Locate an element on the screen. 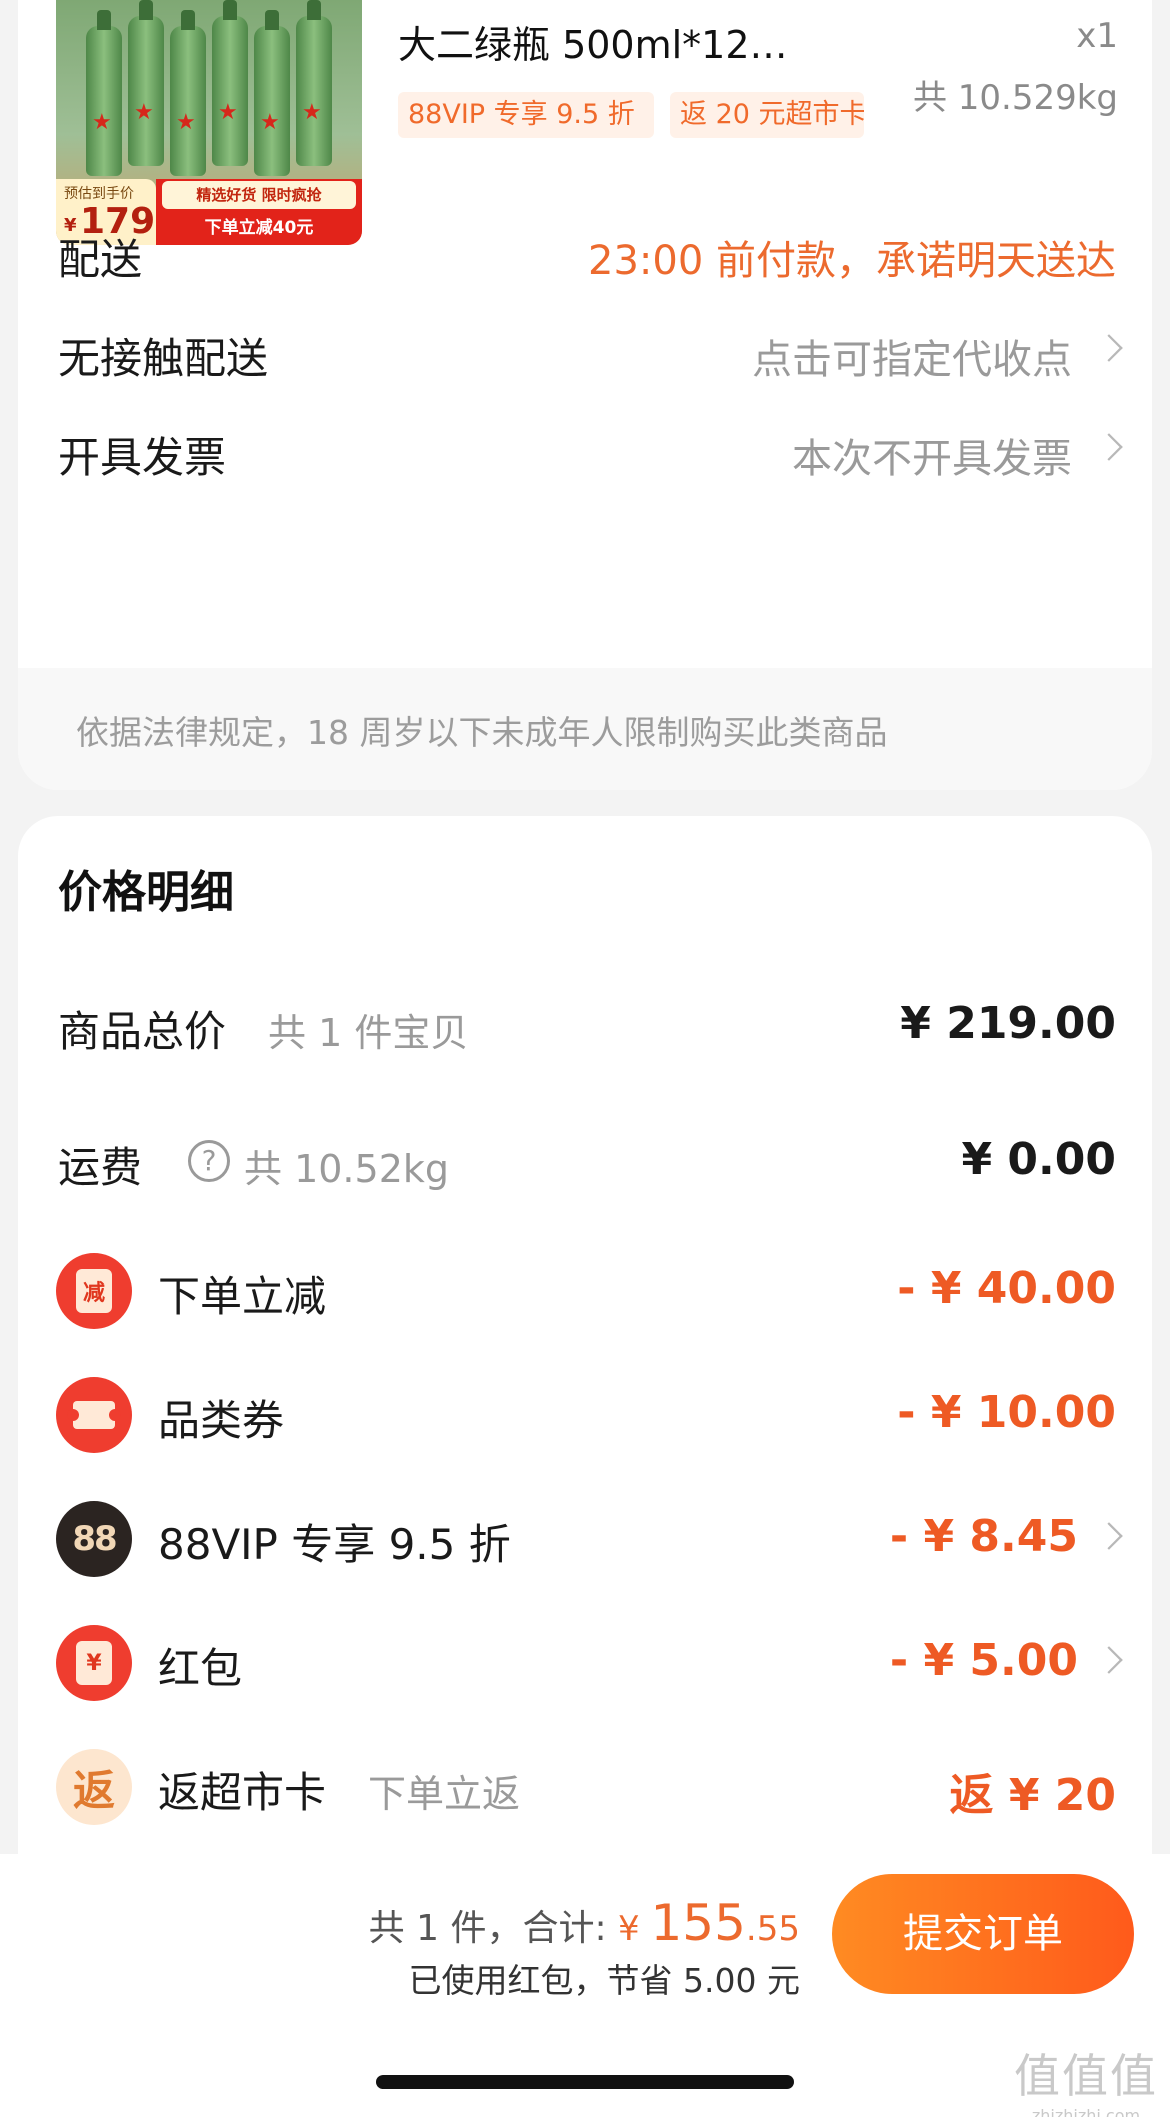 The width and height of the screenshot is (1170, 2117). invoice-value: 本次不开具发票 is located at coordinates (932, 459).